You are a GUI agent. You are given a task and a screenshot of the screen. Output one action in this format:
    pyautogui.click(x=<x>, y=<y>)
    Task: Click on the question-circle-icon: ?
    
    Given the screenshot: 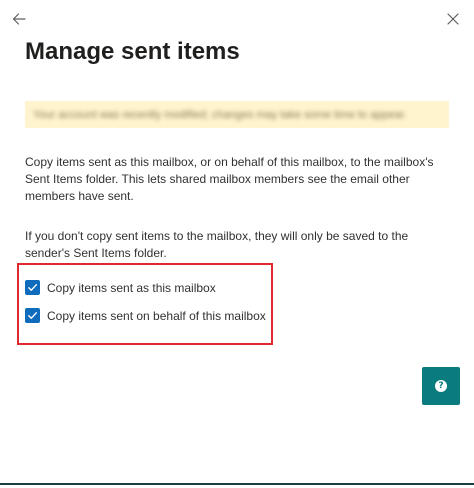 What is the action you would take?
    pyautogui.click(x=441, y=386)
    